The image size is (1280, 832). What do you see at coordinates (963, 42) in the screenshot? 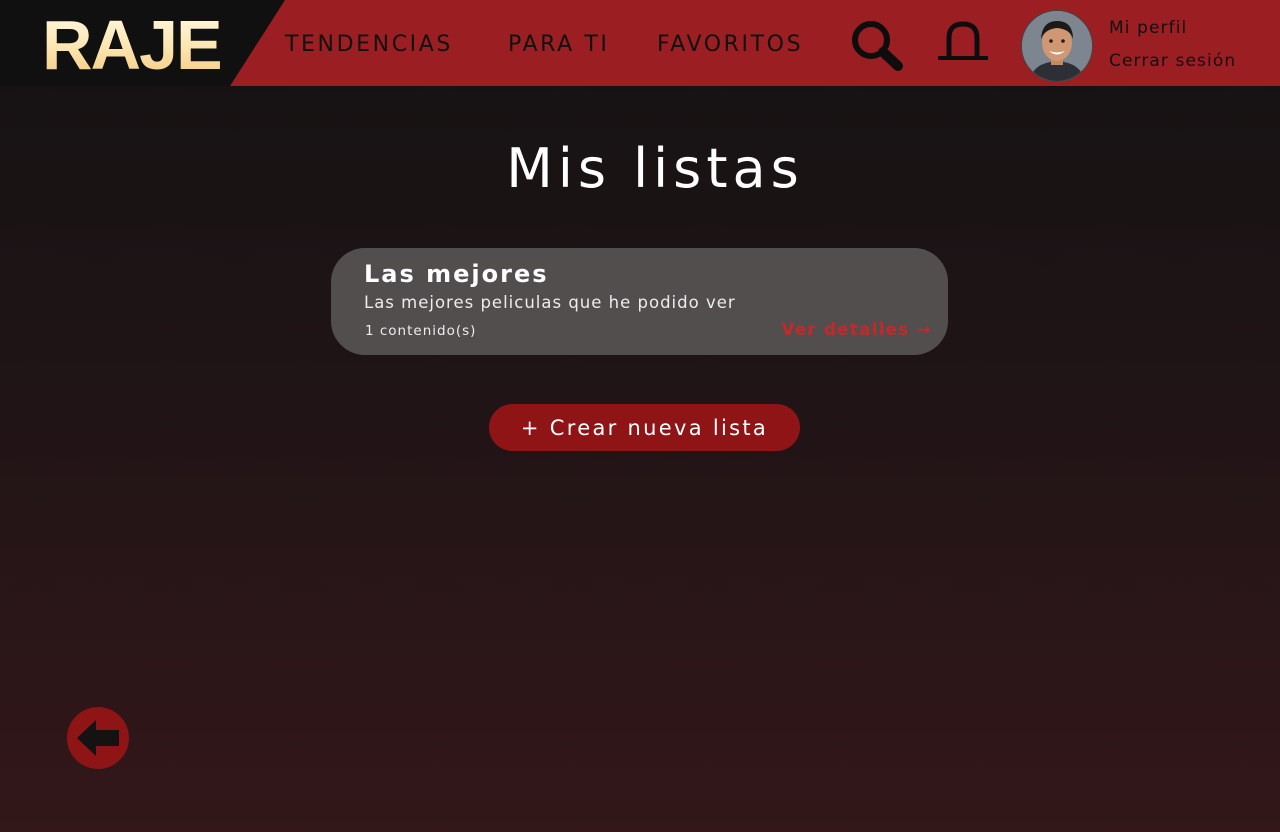
I see `bell-icon` at bounding box center [963, 42].